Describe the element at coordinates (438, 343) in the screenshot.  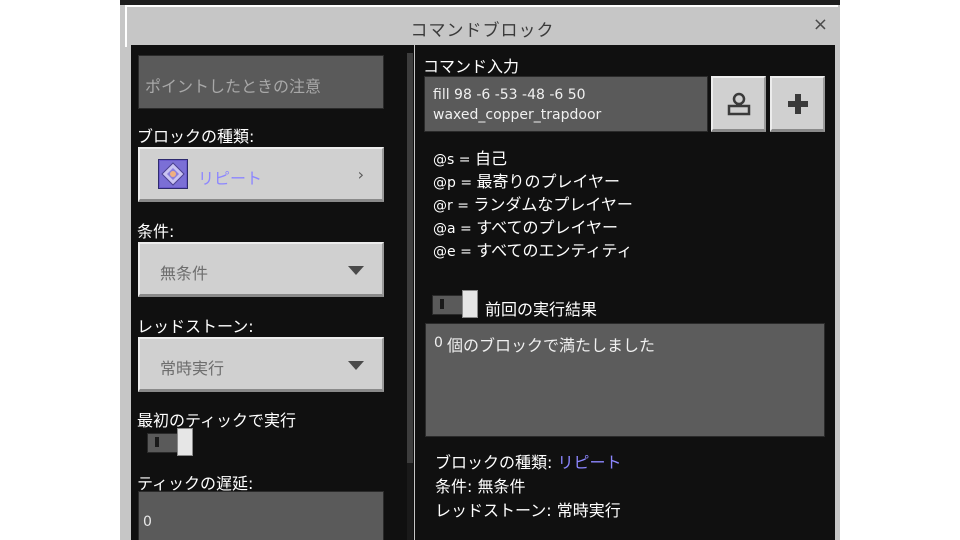
I see `output-count: 0` at that location.